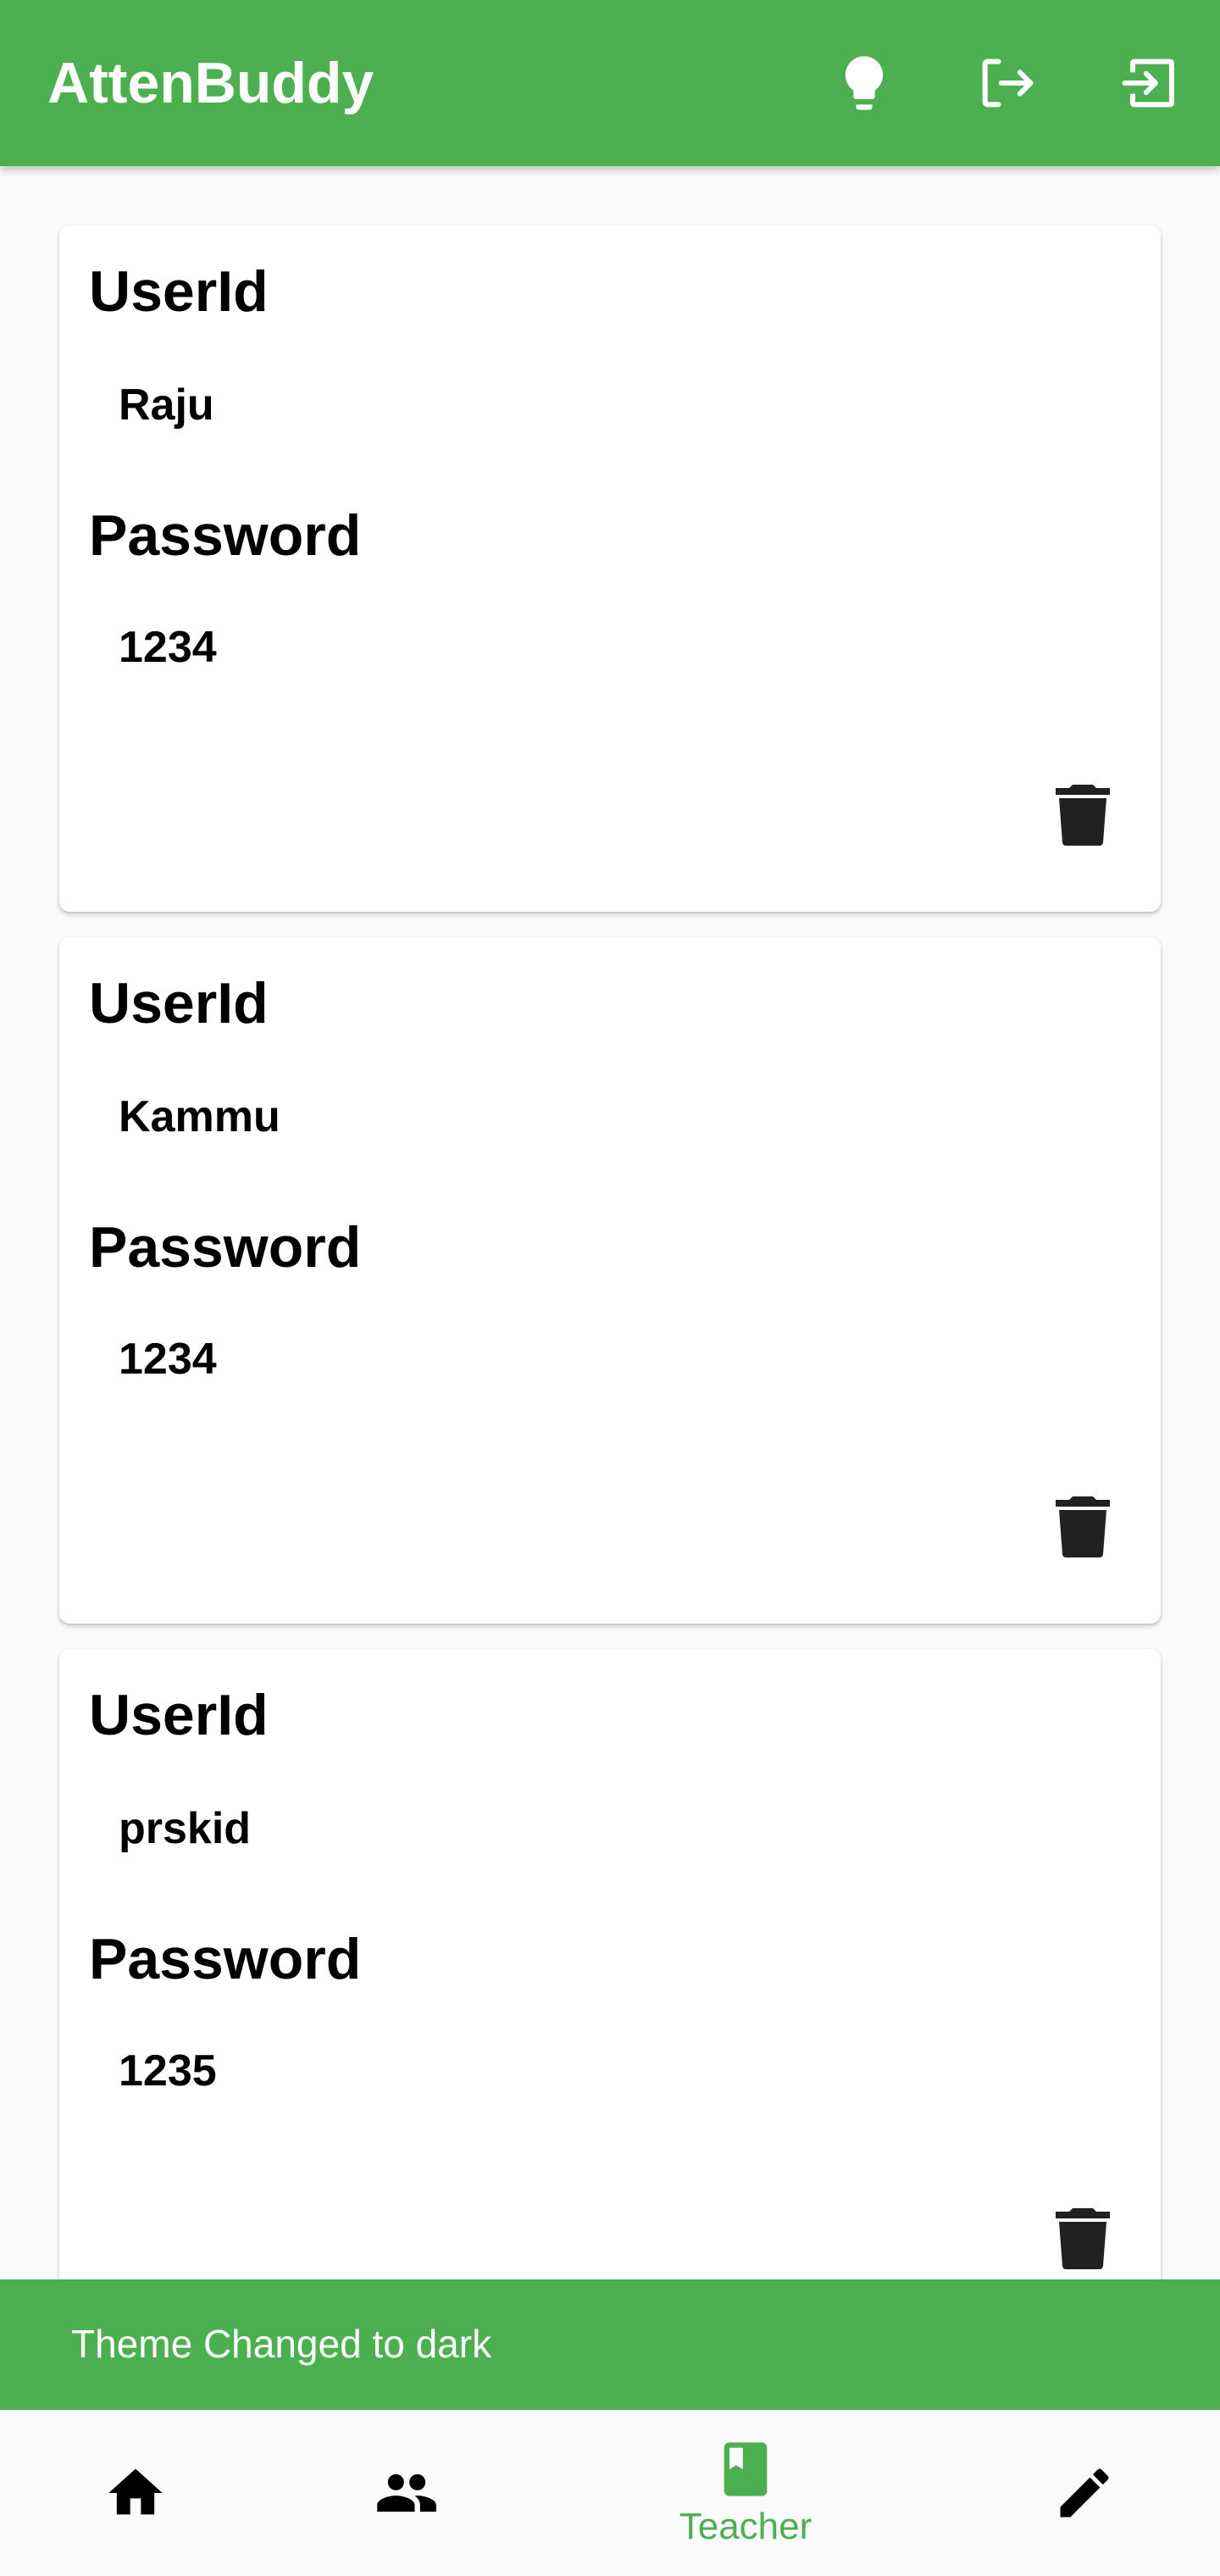  What do you see at coordinates (199, 1116) in the screenshot?
I see `userid-value: Kammu` at bounding box center [199, 1116].